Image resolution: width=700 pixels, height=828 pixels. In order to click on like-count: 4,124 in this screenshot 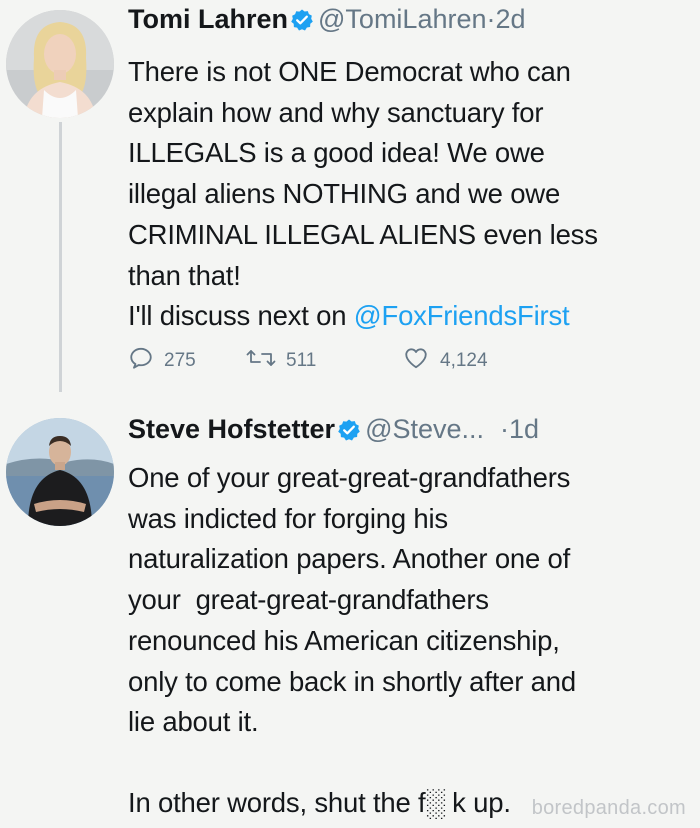, I will do `click(464, 360)`.